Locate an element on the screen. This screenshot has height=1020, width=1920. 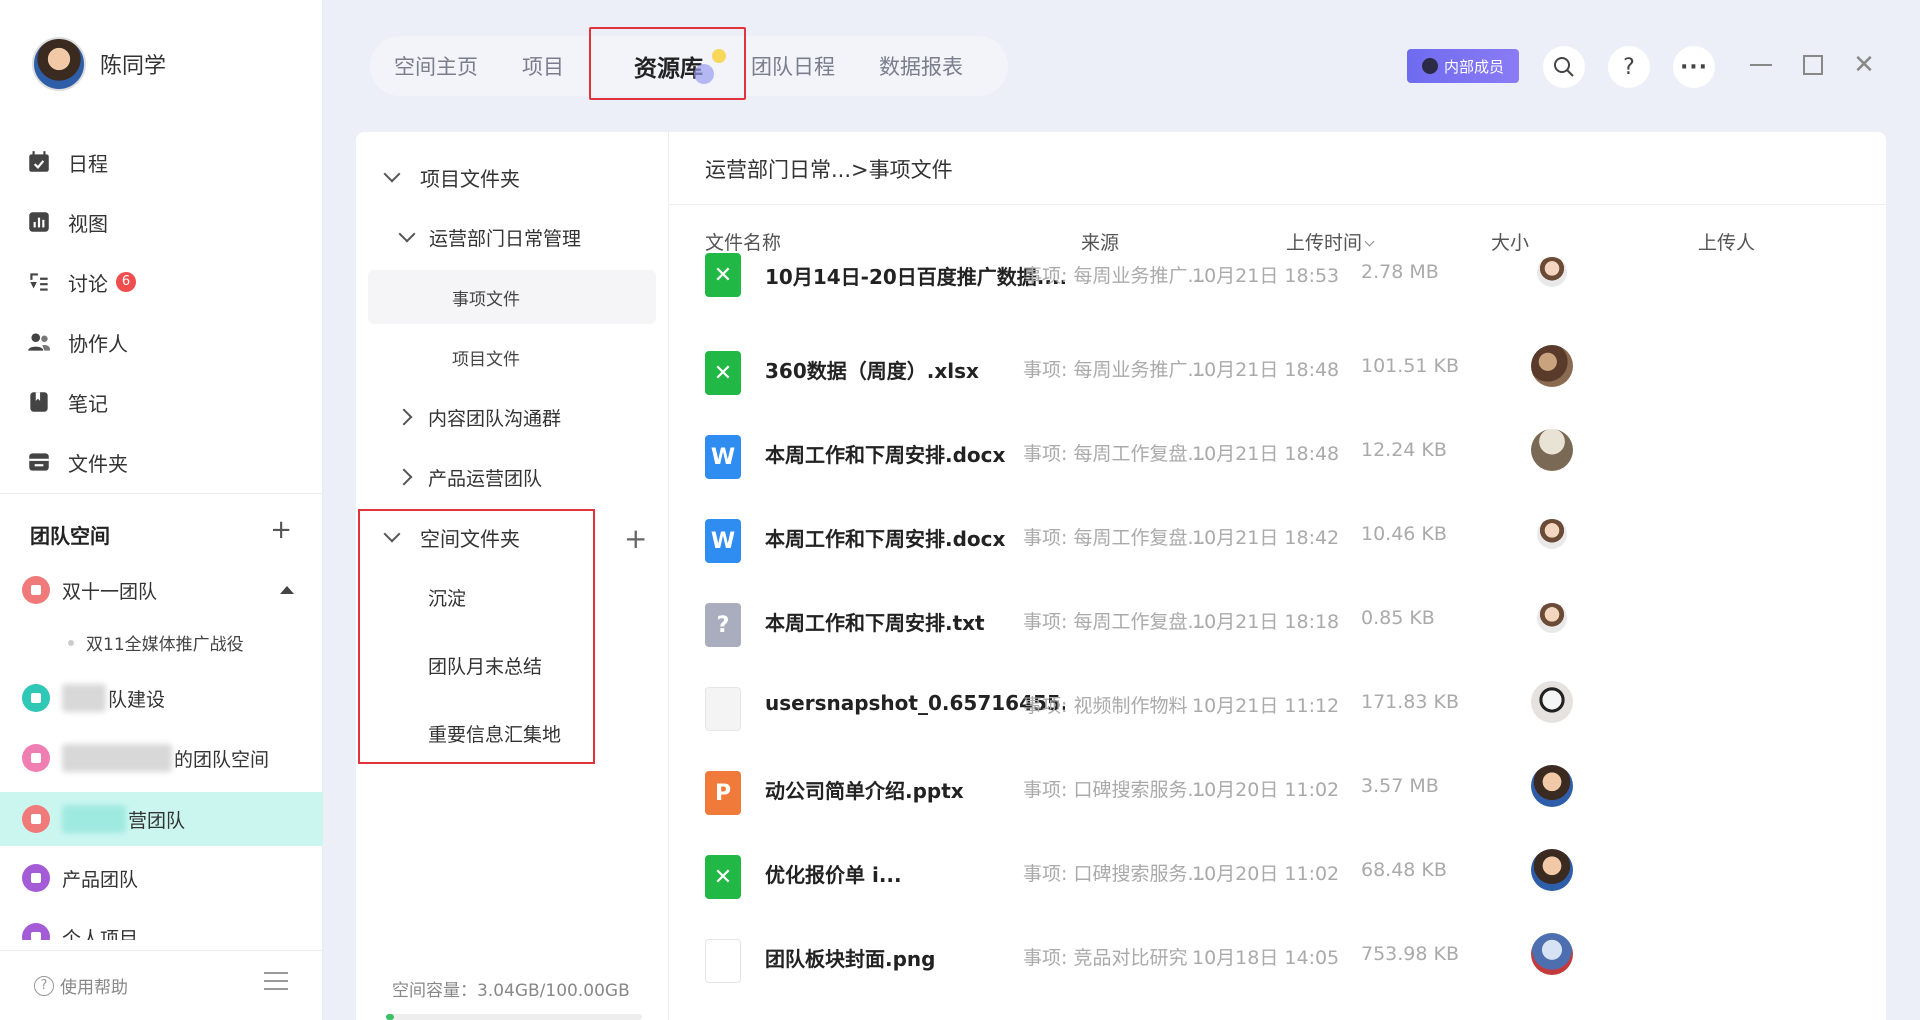
tab-projects: 项目 is located at coordinates (543, 66).